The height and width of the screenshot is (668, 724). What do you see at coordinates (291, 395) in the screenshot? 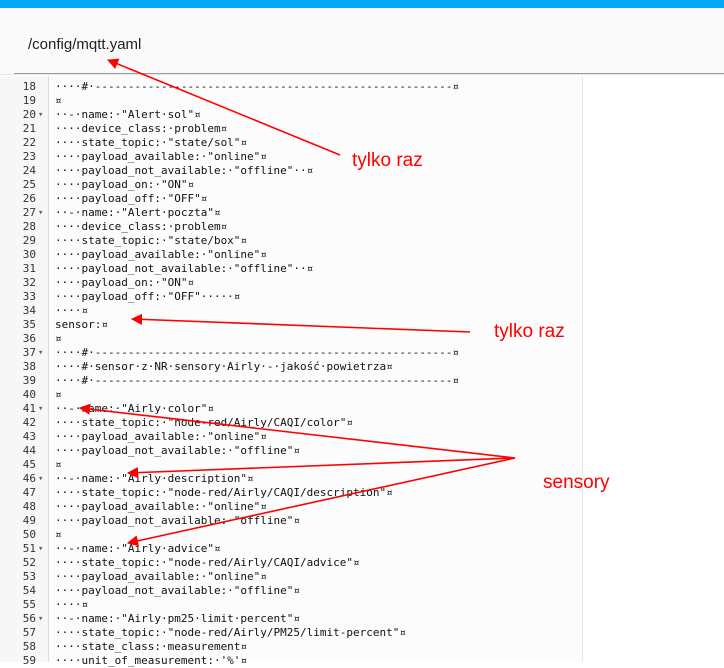
I see `code-line: 40 ¤` at bounding box center [291, 395].